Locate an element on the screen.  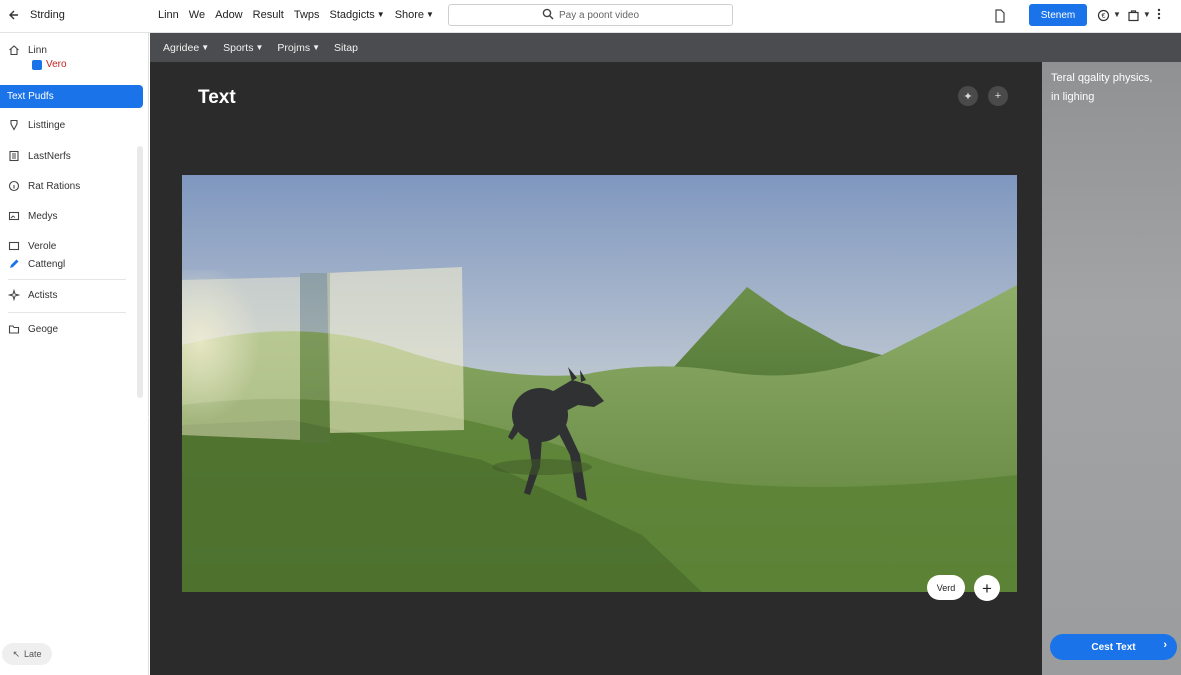
sidebar-item: Medys is located at coordinates (32, 216).